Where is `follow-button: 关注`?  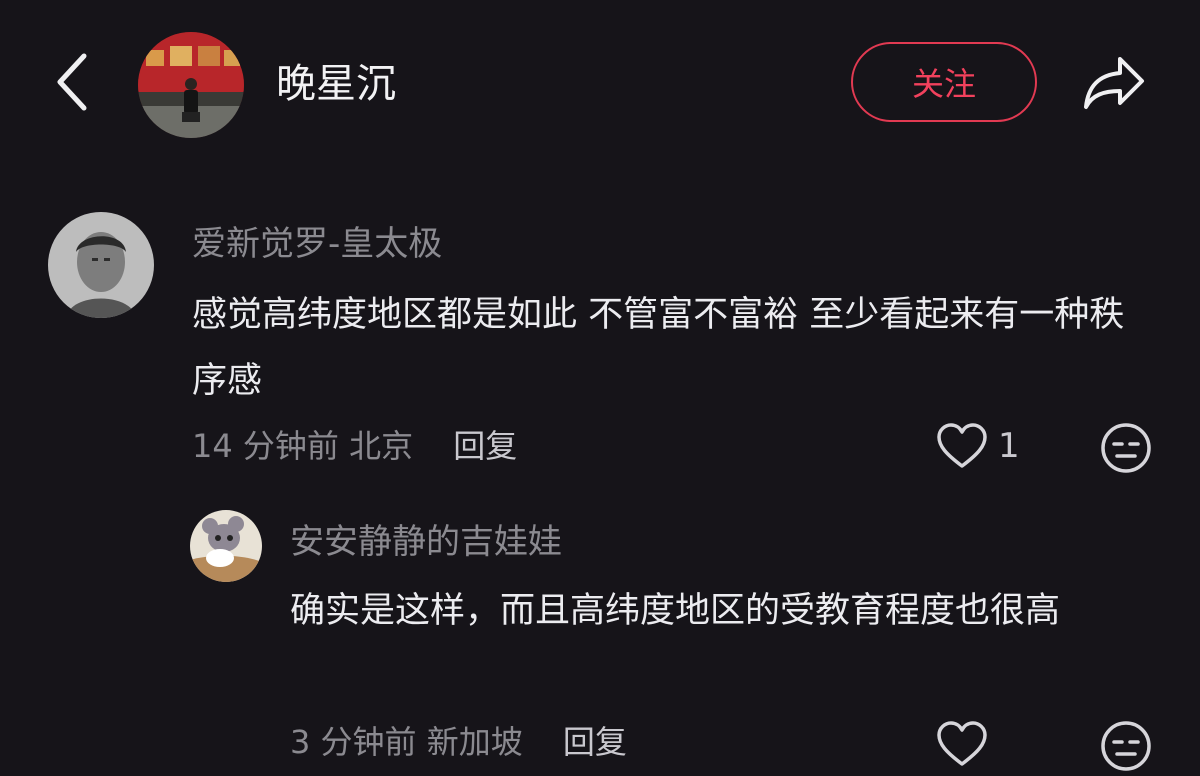
follow-button: 关注 is located at coordinates (944, 82).